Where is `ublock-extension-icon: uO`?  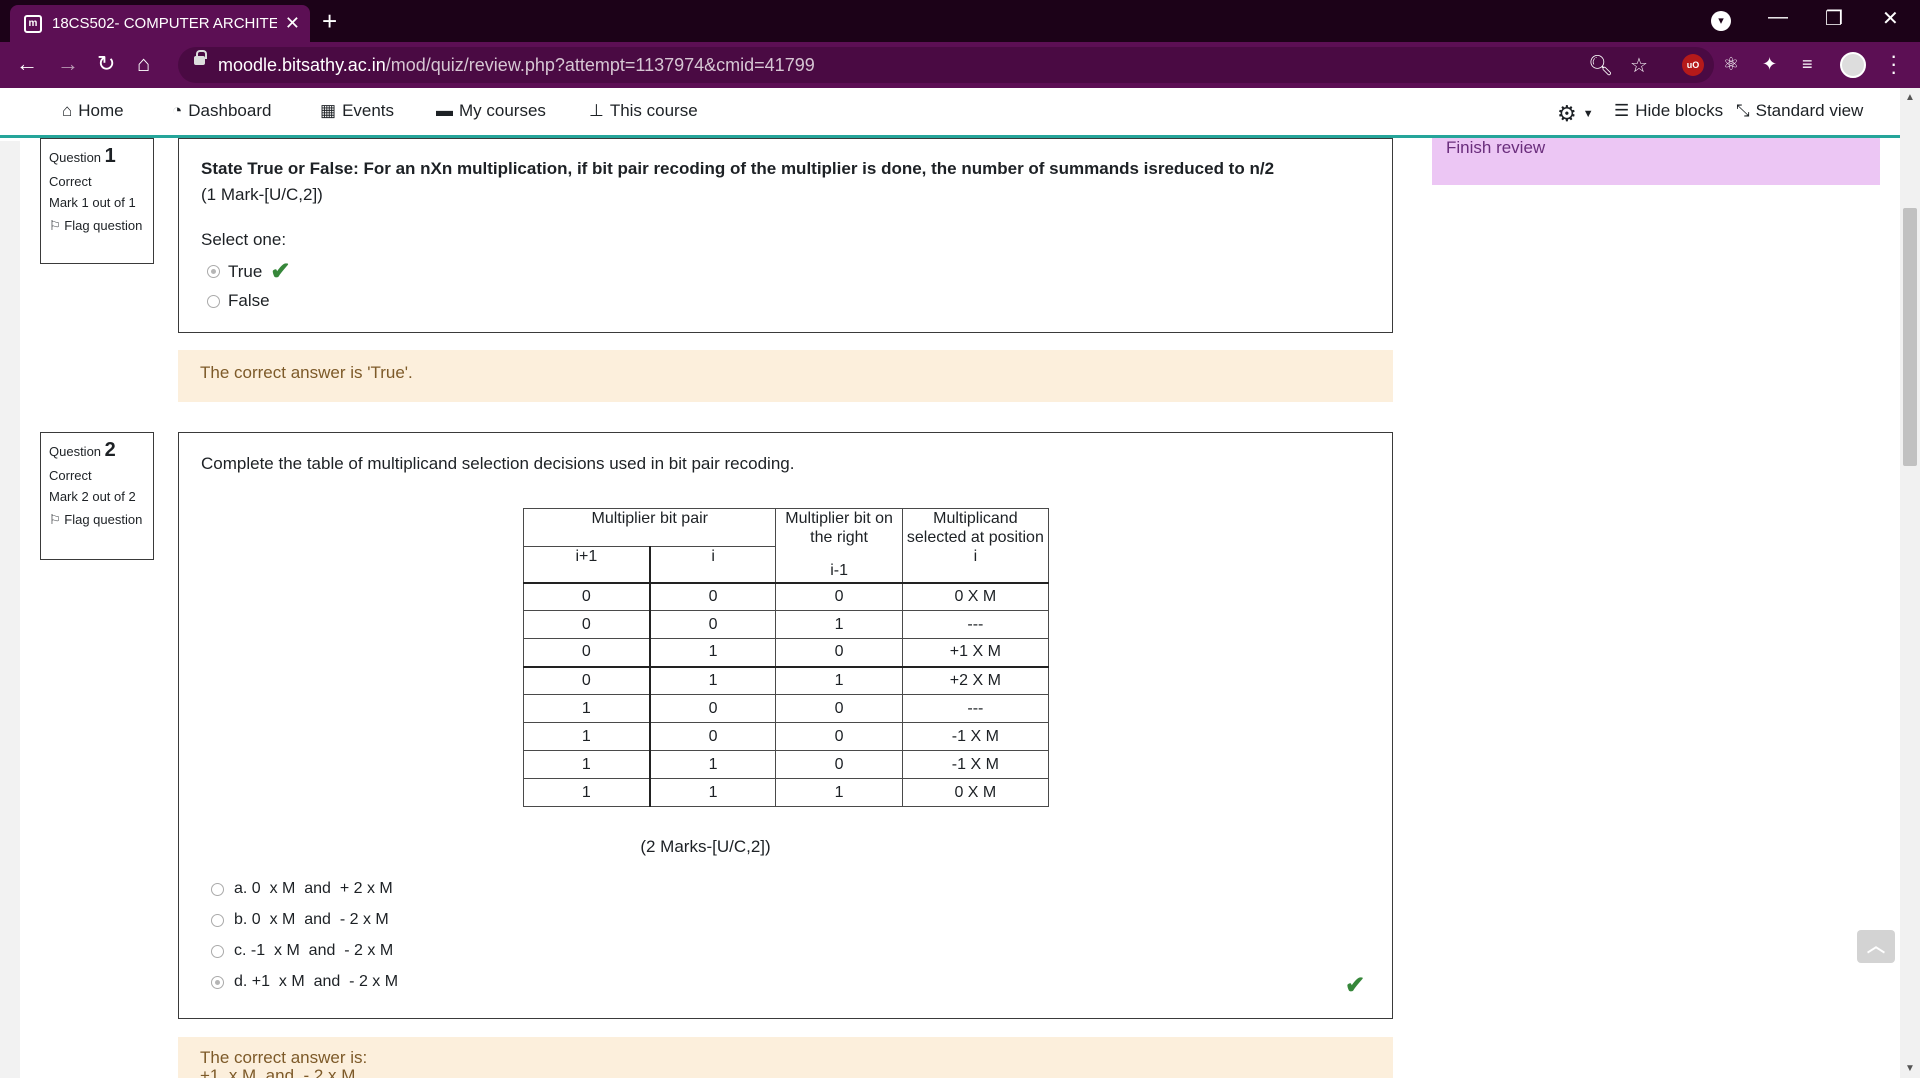
ublock-extension-icon: uO is located at coordinates (1693, 65).